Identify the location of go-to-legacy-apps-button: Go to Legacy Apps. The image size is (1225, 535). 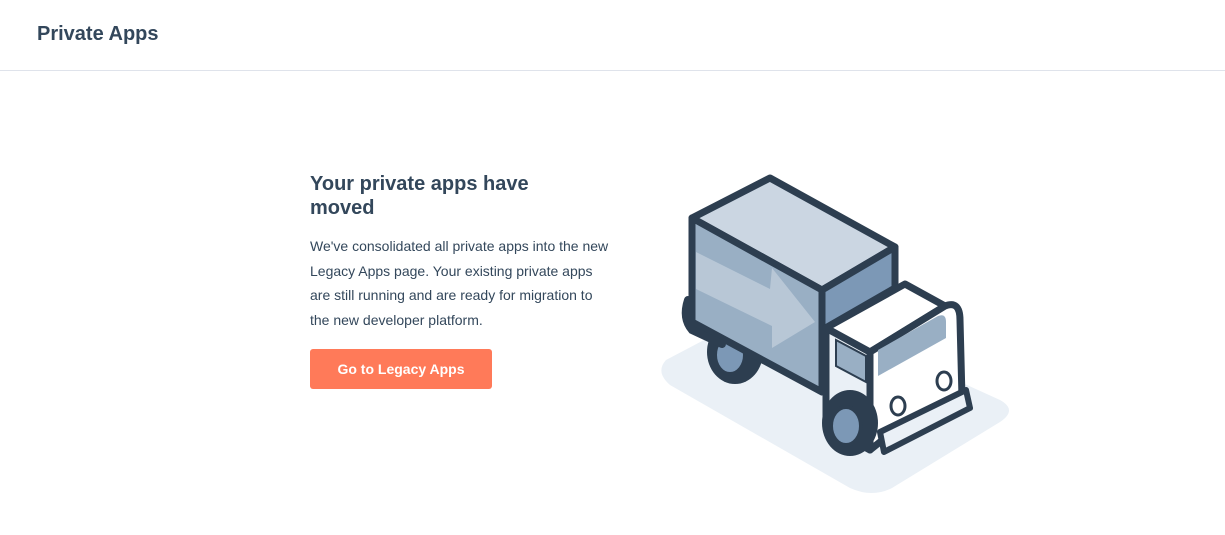
(401, 369).